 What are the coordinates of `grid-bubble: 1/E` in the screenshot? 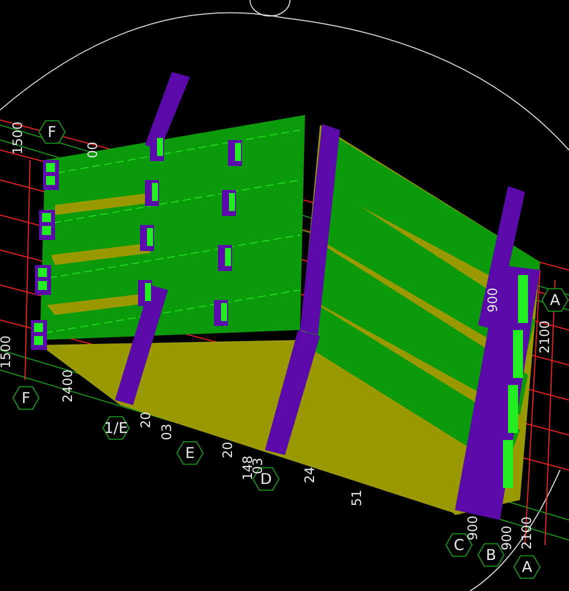 It's located at (116, 428).